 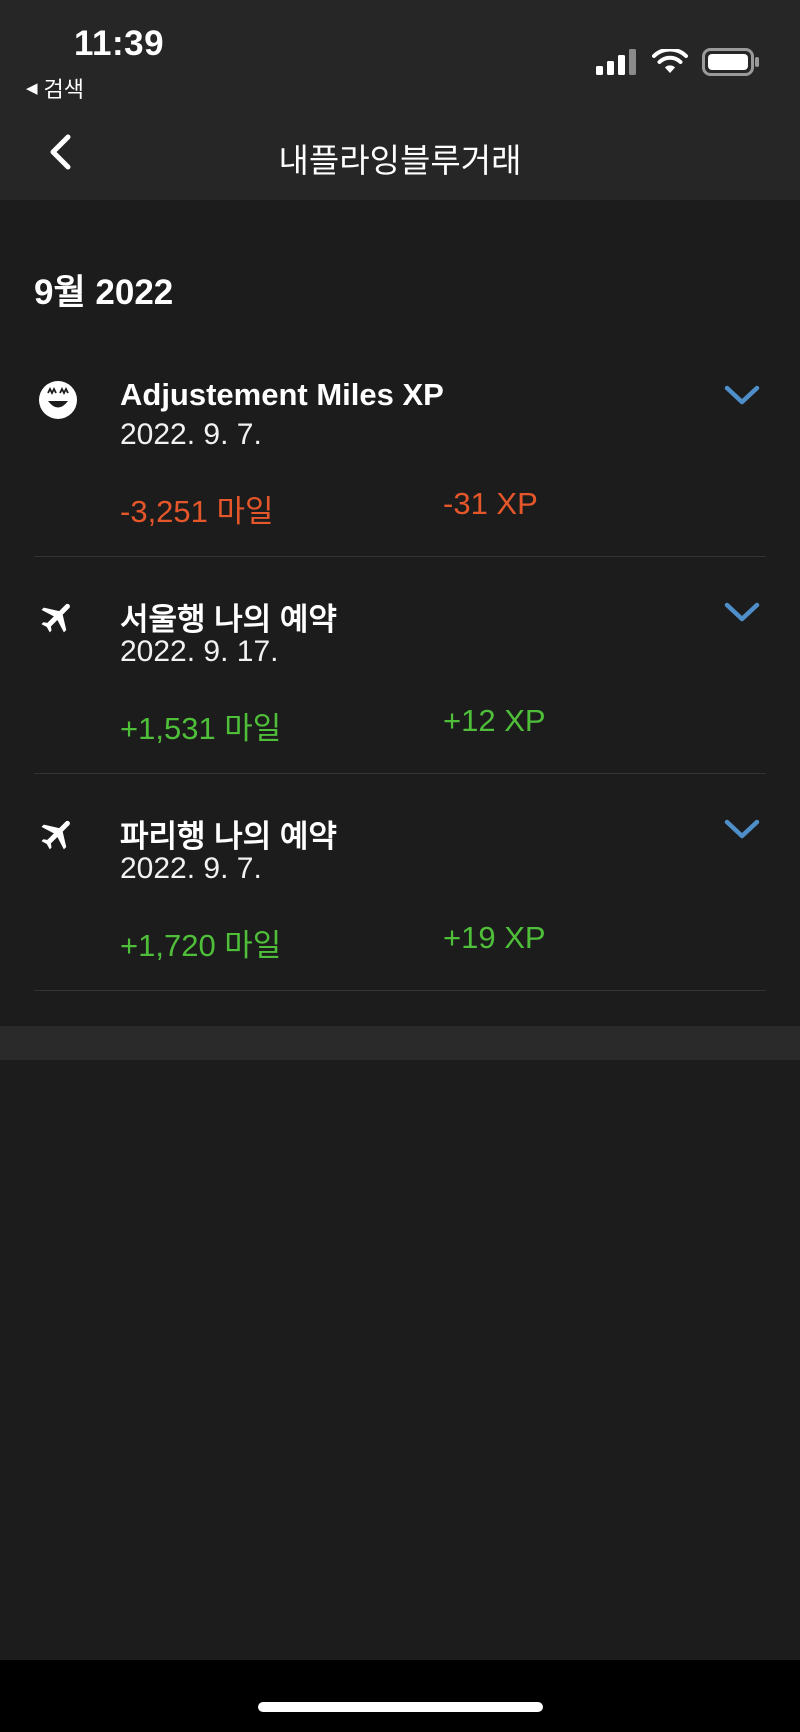 I want to click on status-back-link: ◀ 검색, so click(x=55, y=88).